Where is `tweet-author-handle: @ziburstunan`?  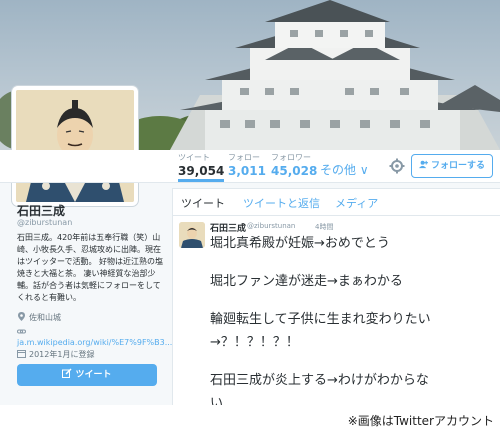
tweet-author-handle: @ziburstunan is located at coordinates (271, 226).